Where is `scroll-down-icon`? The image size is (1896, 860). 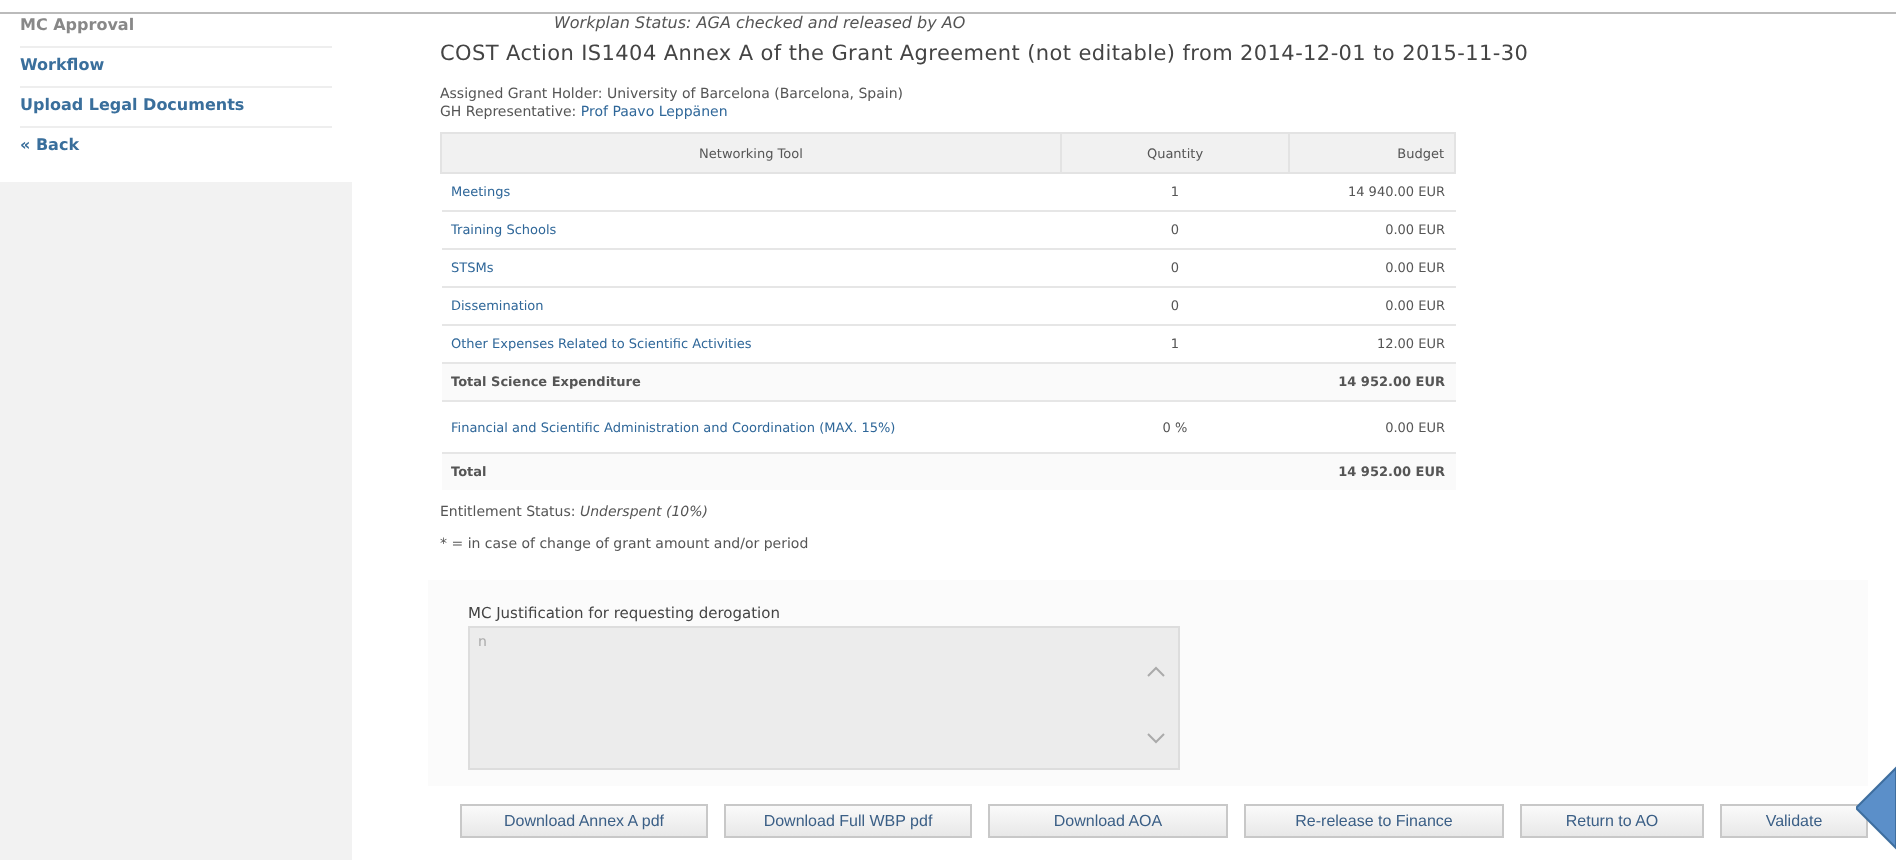
scroll-down-icon is located at coordinates (1156, 738).